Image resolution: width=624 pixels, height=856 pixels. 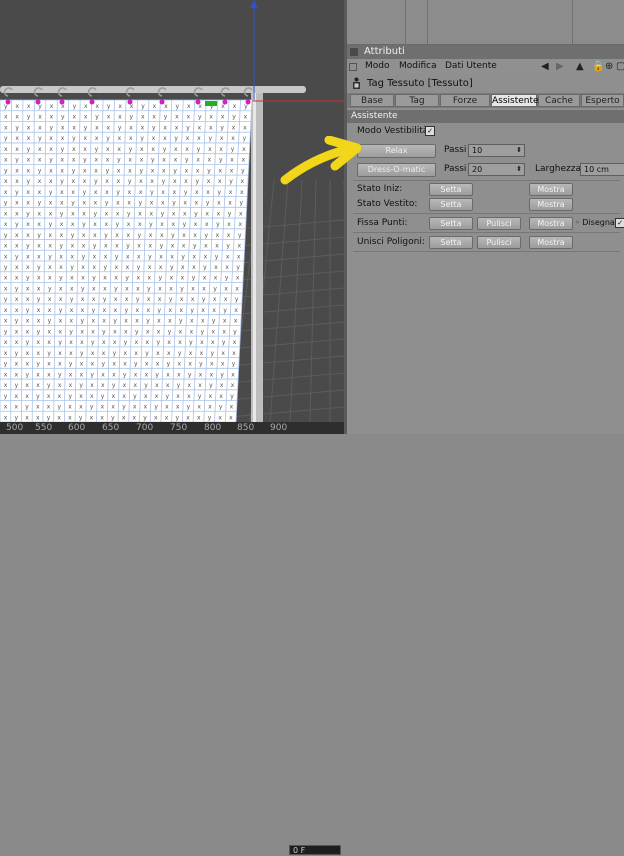 I want to click on menu-modo: Modo, so click(x=377, y=66).